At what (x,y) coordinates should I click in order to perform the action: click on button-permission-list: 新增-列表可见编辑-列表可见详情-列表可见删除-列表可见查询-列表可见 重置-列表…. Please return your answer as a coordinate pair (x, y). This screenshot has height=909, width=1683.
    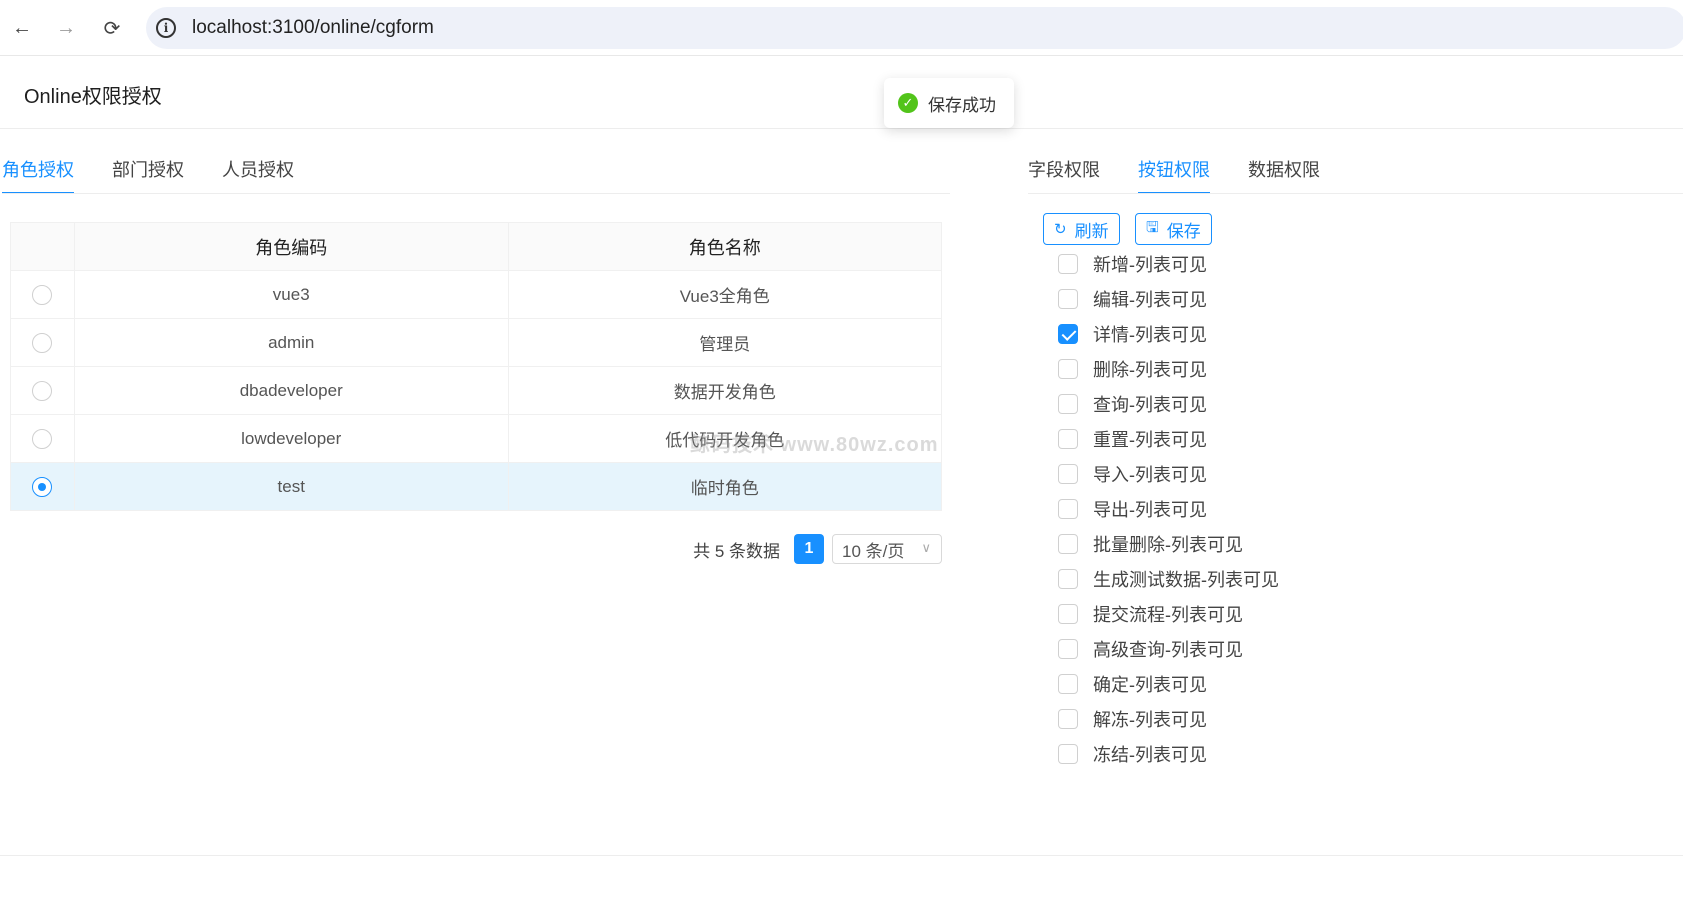
    Looking at the image, I should click on (1168, 508).